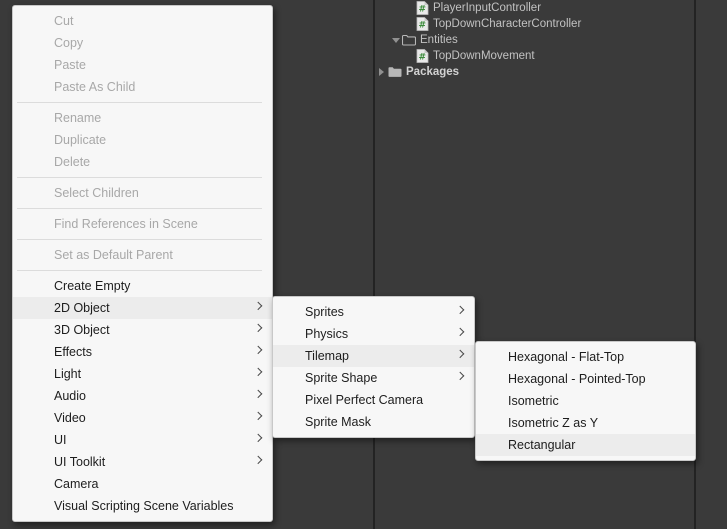 Image resolution: width=727 pixels, height=529 pixels. I want to click on chevron-down-icon, so click(395, 40).